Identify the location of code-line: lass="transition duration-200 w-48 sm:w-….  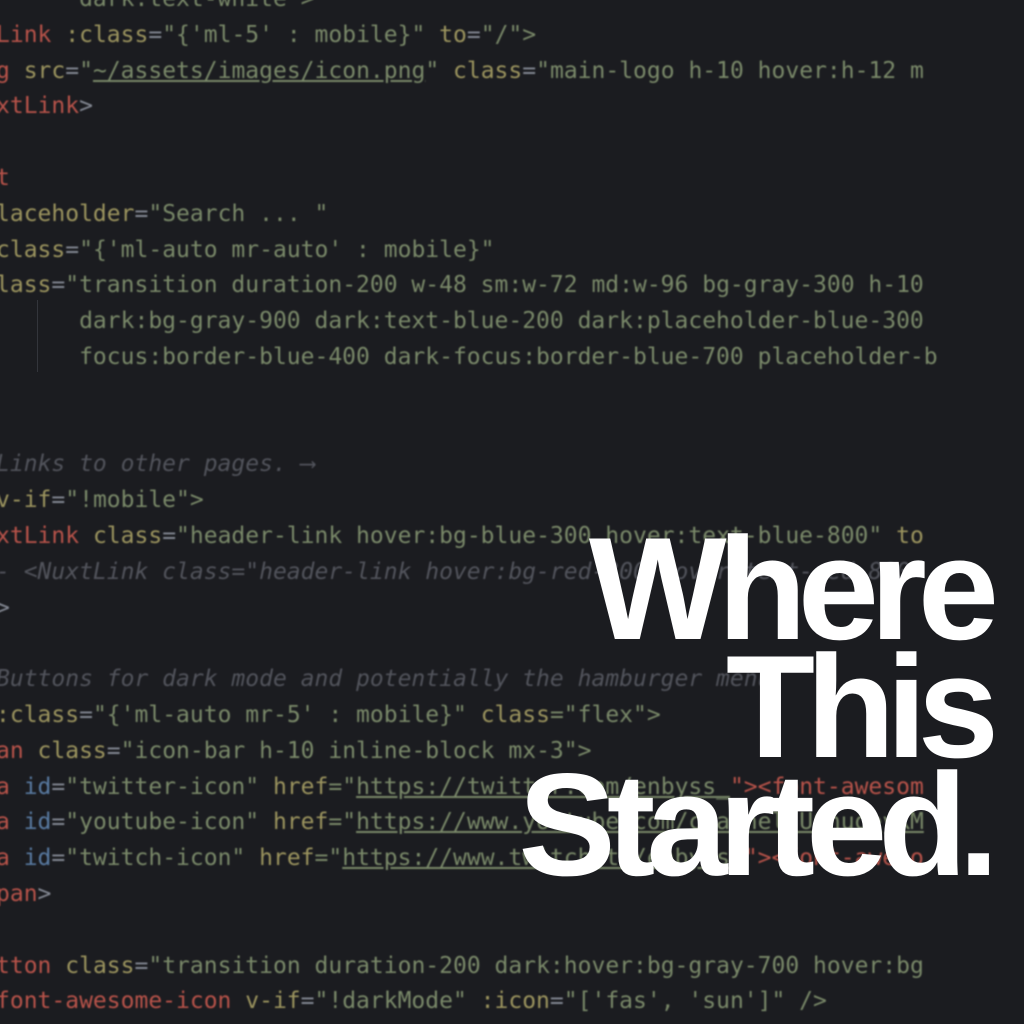
(469, 286).